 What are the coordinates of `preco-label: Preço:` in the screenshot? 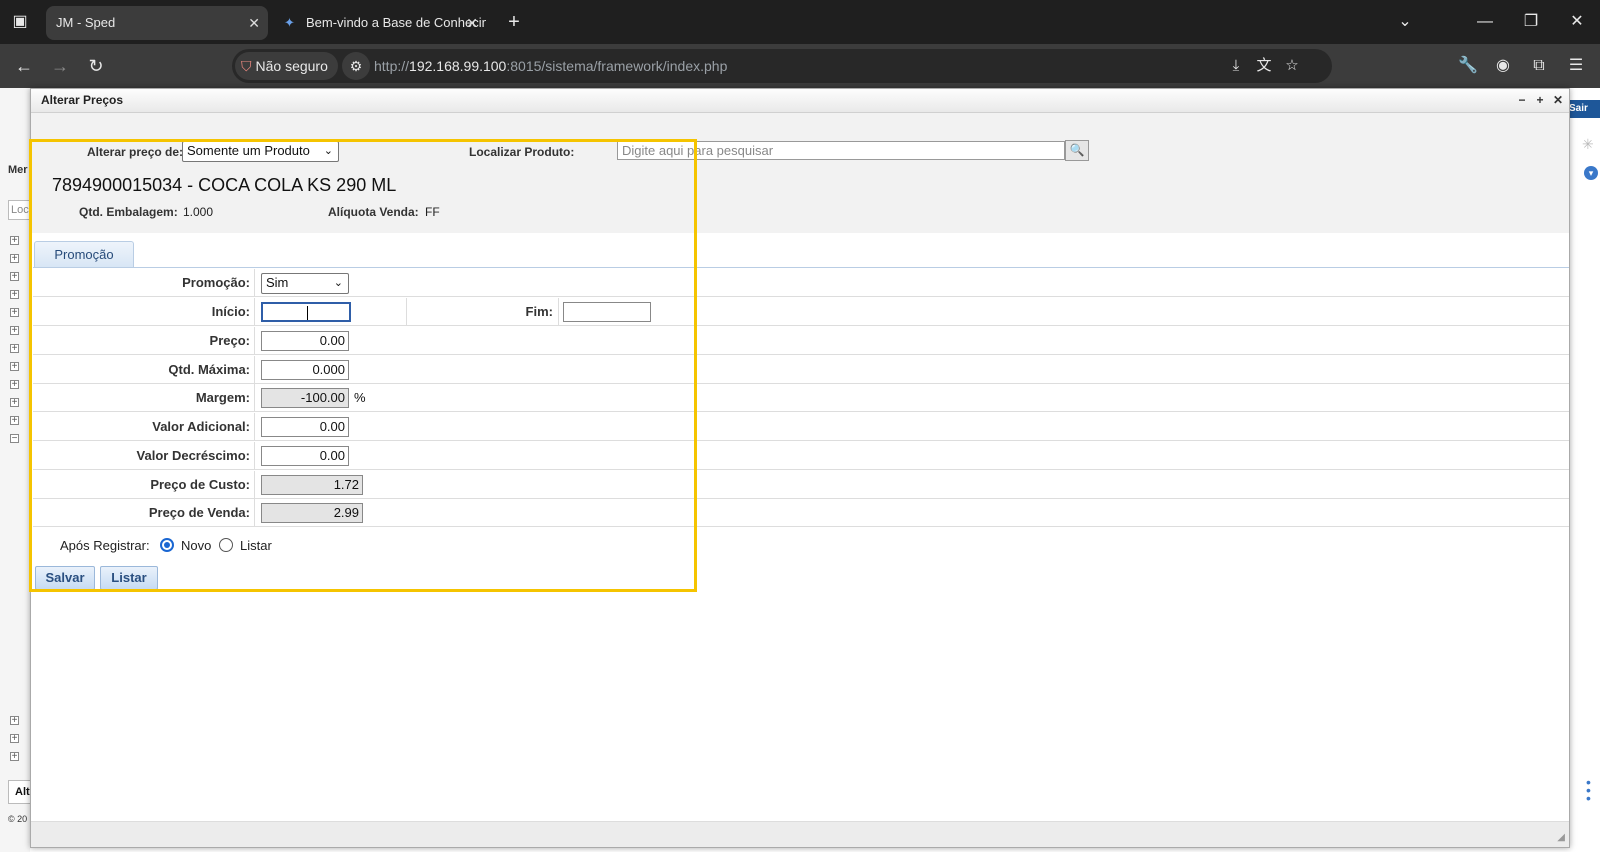 It's located at (144, 341).